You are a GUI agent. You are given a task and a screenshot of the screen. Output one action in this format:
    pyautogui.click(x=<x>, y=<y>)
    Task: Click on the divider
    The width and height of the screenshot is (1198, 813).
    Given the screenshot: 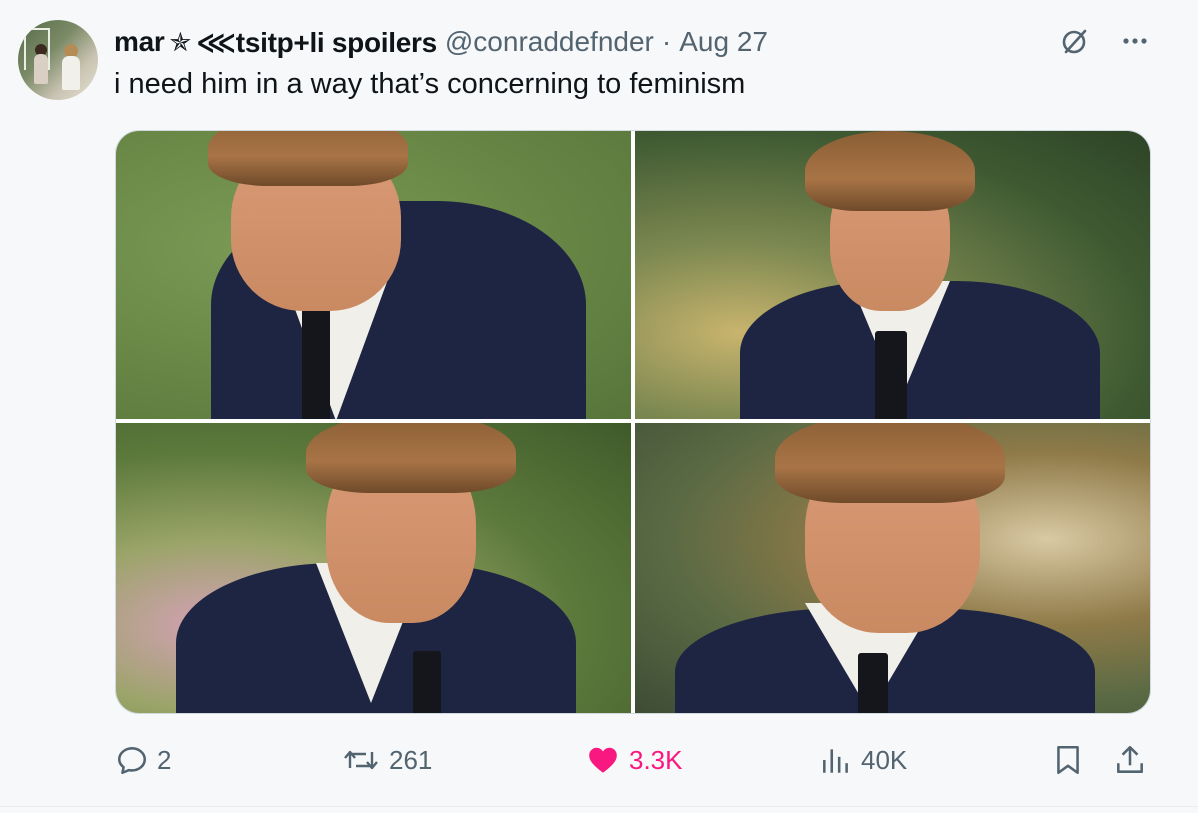 What is the action you would take?
    pyautogui.click(x=599, y=806)
    